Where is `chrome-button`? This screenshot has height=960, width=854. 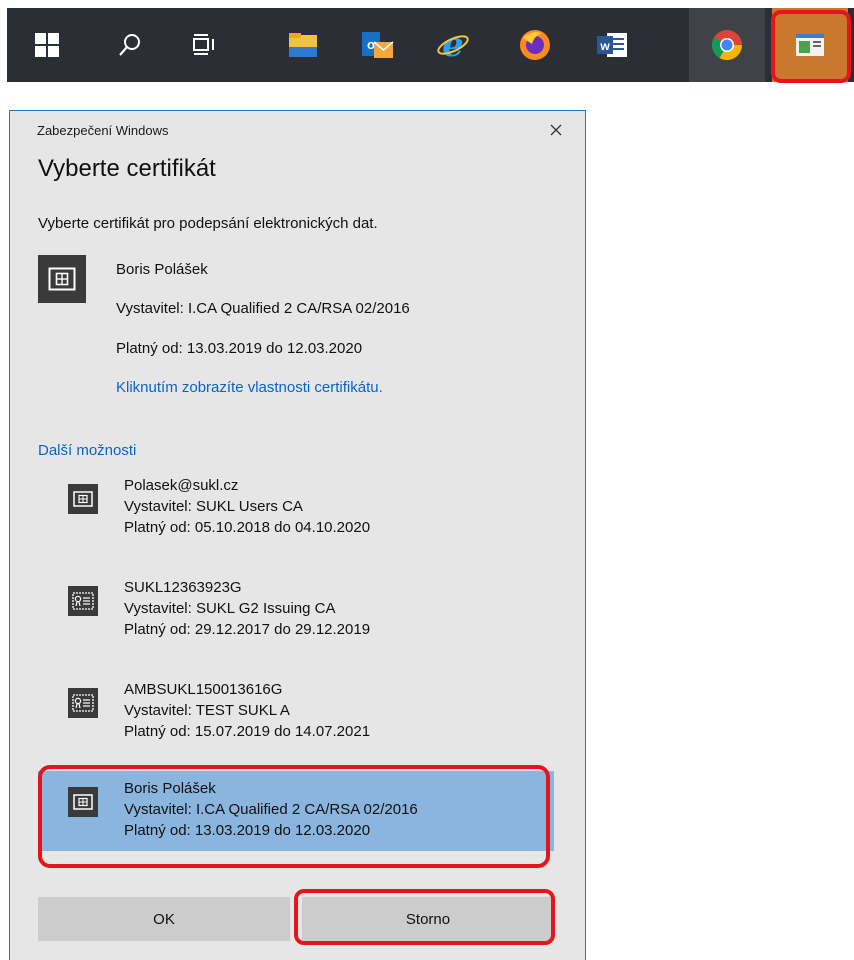
chrome-button is located at coordinates (727, 45).